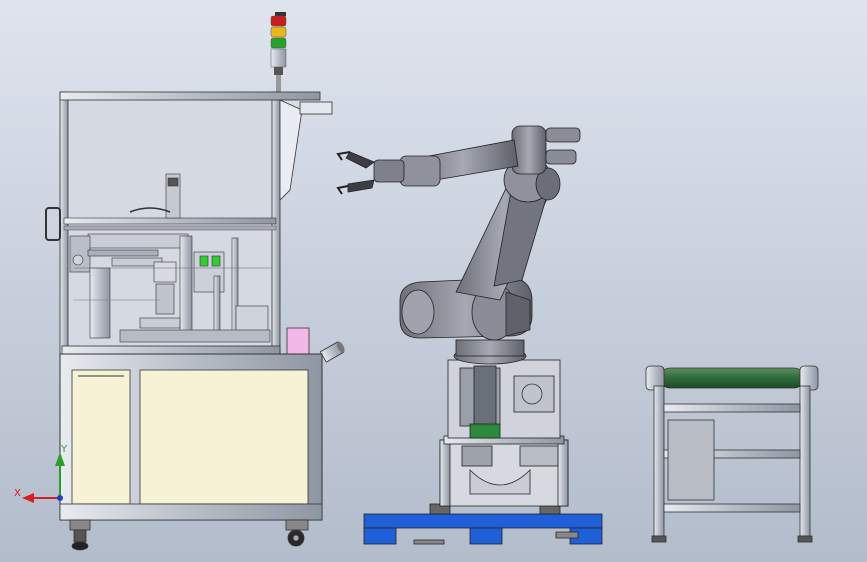  I want to click on coordinate-triad: Y X, so click(41, 473).